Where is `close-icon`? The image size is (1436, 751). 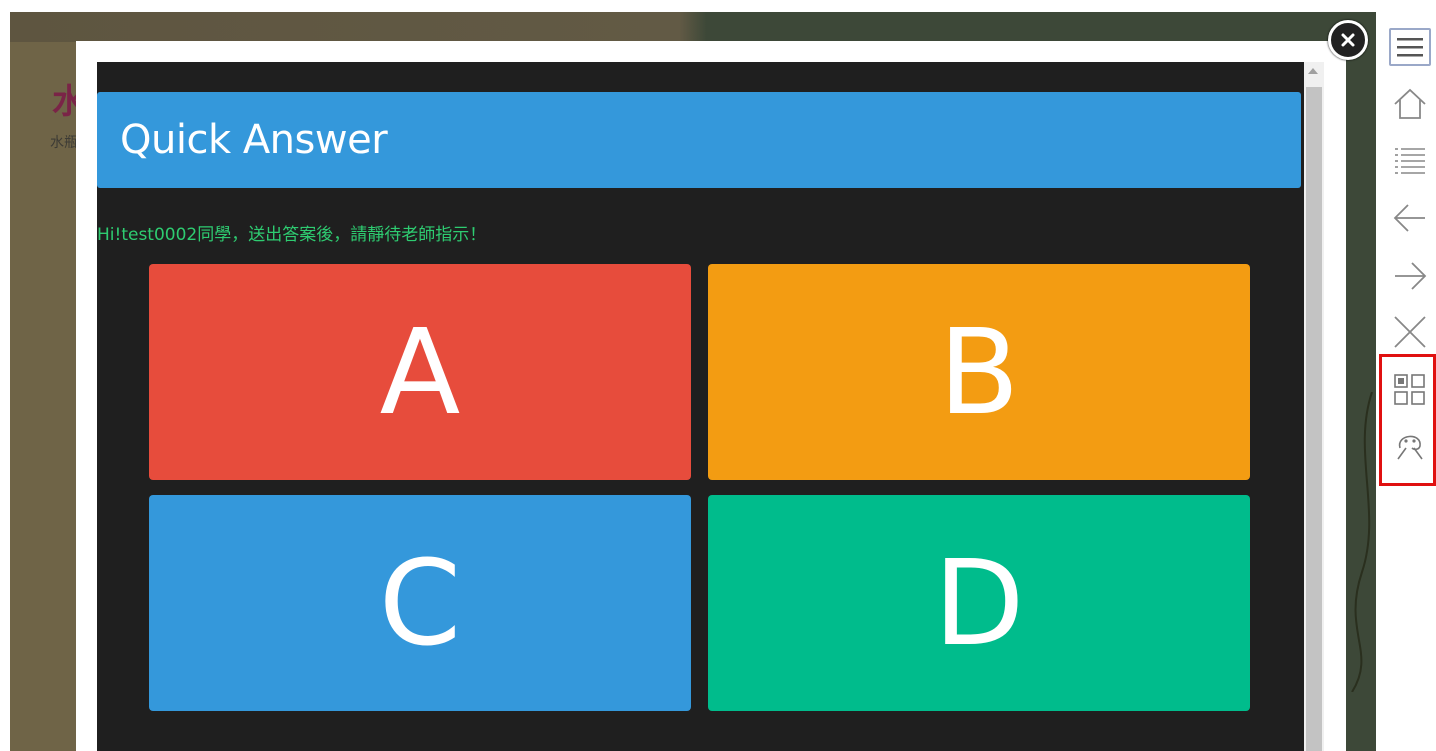
close-icon is located at coordinates (1348, 40).